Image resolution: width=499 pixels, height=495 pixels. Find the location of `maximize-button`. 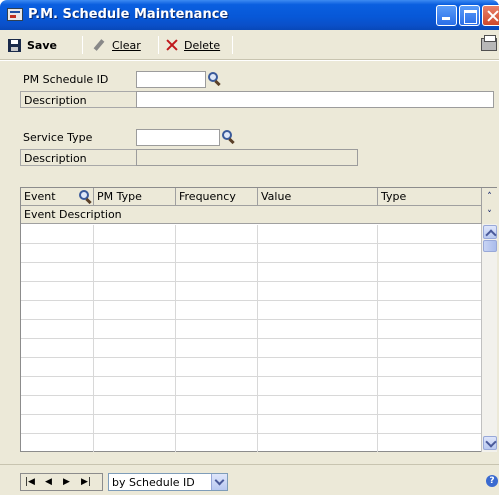

maximize-button is located at coordinates (469, 15).